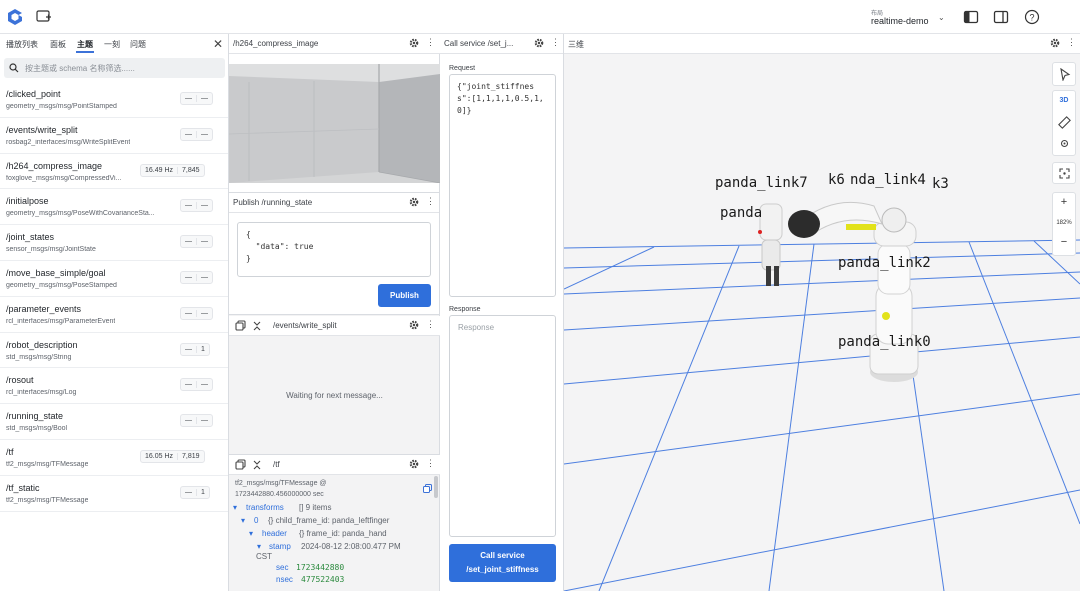  Describe the element at coordinates (22, 44) in the screenshot. I see `tab-playlist: 播放列表` at that location.